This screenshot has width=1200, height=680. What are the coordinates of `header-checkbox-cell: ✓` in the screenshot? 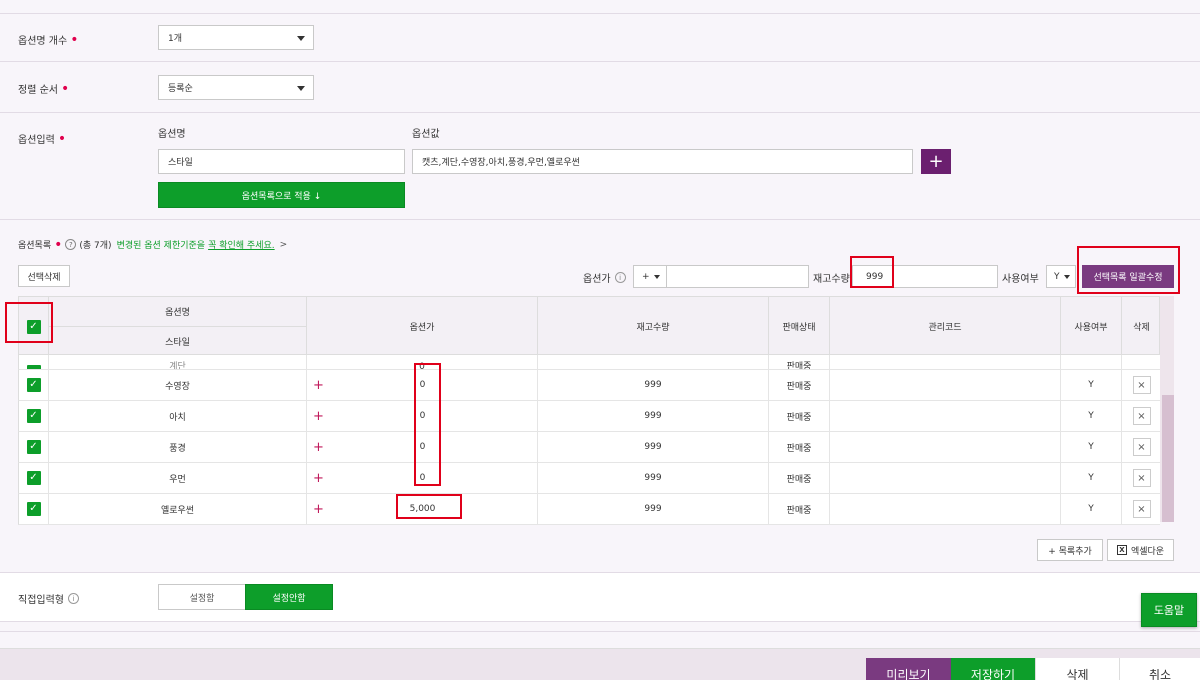 It's located at (34, 326).